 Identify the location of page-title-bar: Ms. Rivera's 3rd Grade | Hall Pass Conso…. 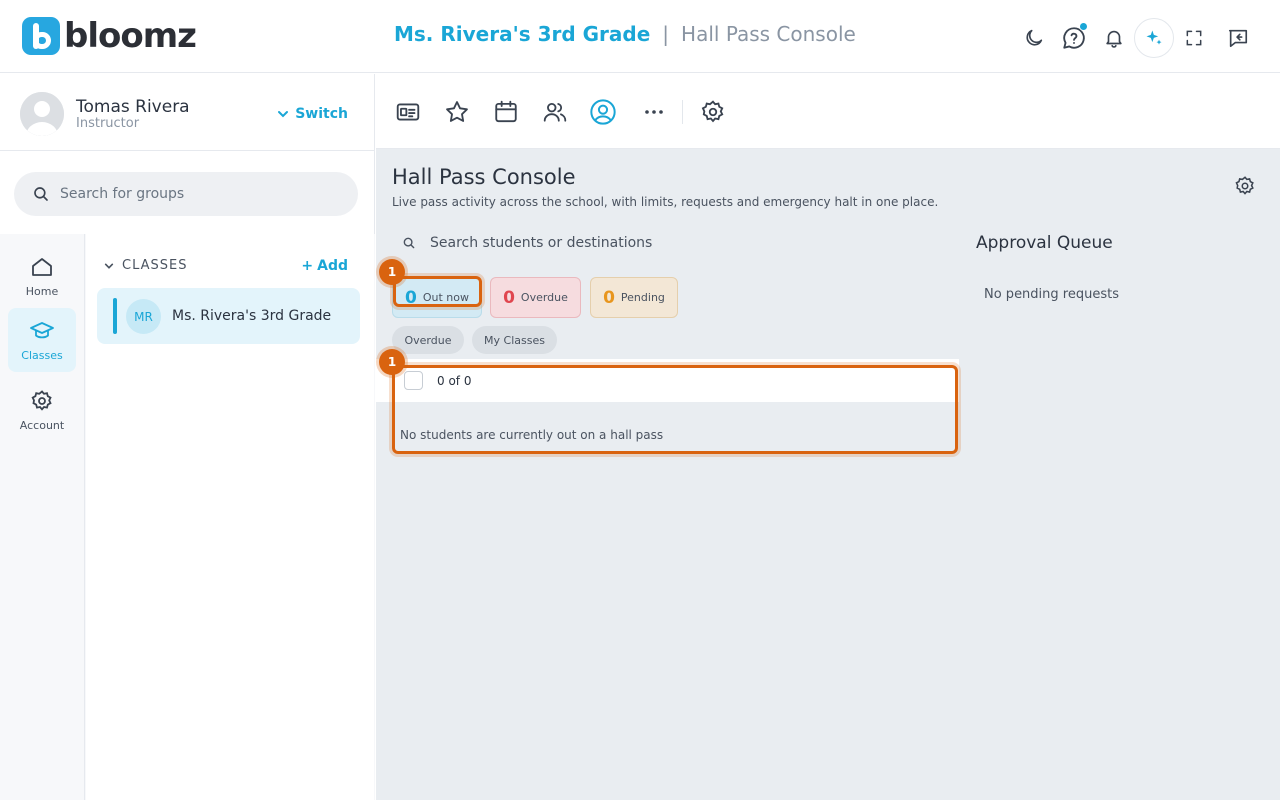
(625, 34).